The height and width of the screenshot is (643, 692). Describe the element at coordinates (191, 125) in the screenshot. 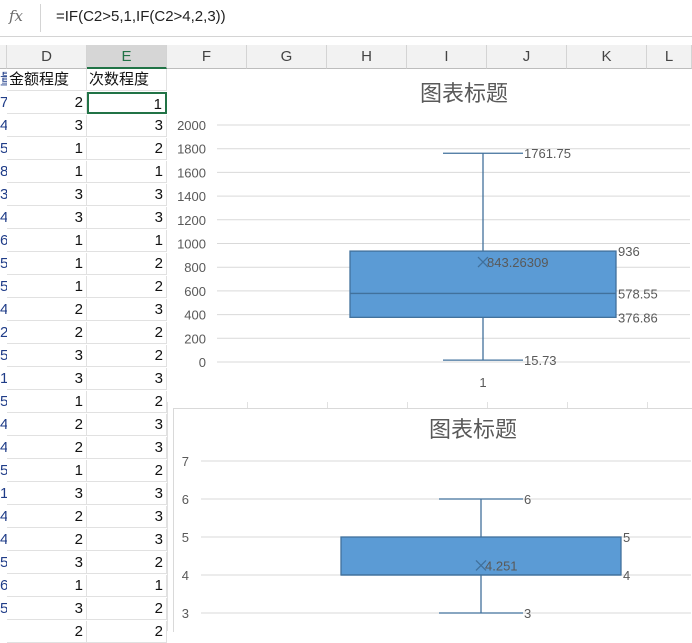

I see `y-tick-label: 2000` at that location.